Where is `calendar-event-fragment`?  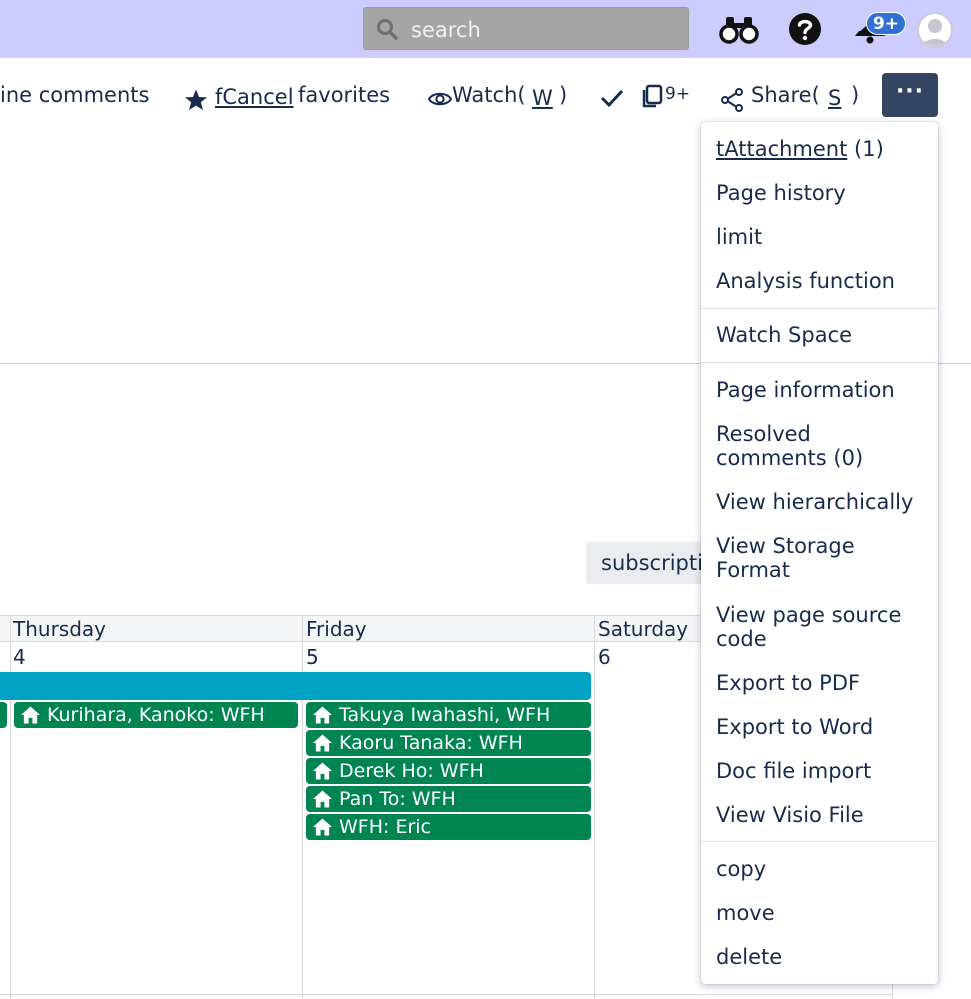 calendar-event-fragment is located at coordinates (3, 715).